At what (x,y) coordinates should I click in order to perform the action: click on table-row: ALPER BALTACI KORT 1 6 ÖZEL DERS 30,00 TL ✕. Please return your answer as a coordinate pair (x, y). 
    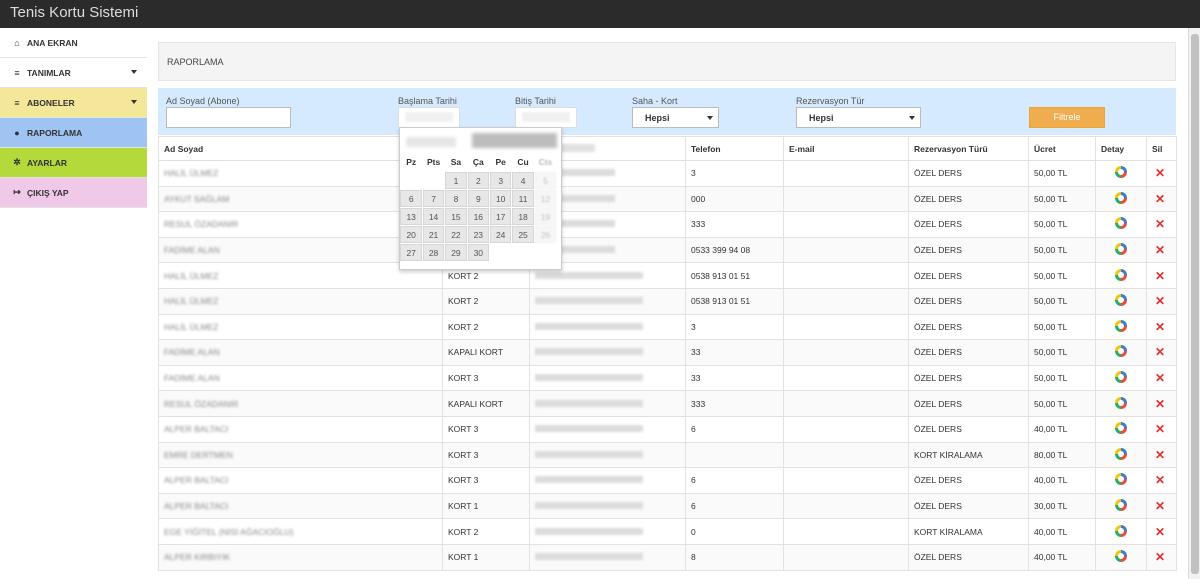
    Looking at the image, I should click on (667, 506).